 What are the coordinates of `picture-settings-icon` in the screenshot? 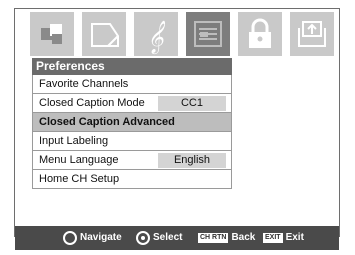 It's located at (105, 35).